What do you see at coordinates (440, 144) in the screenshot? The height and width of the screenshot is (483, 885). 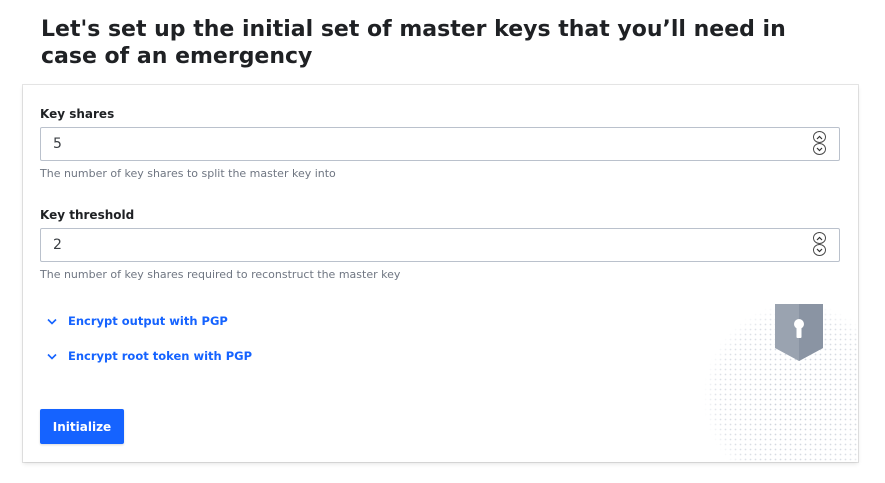 I see `key-shares-input` at bounding box center [440, 144].